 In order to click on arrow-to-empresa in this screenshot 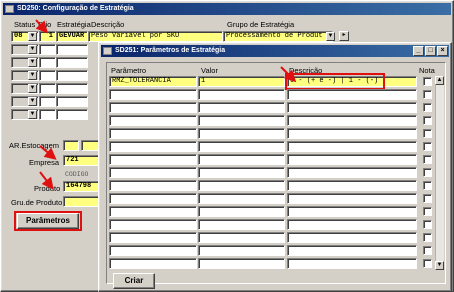, I will do `click(48, 152)`.